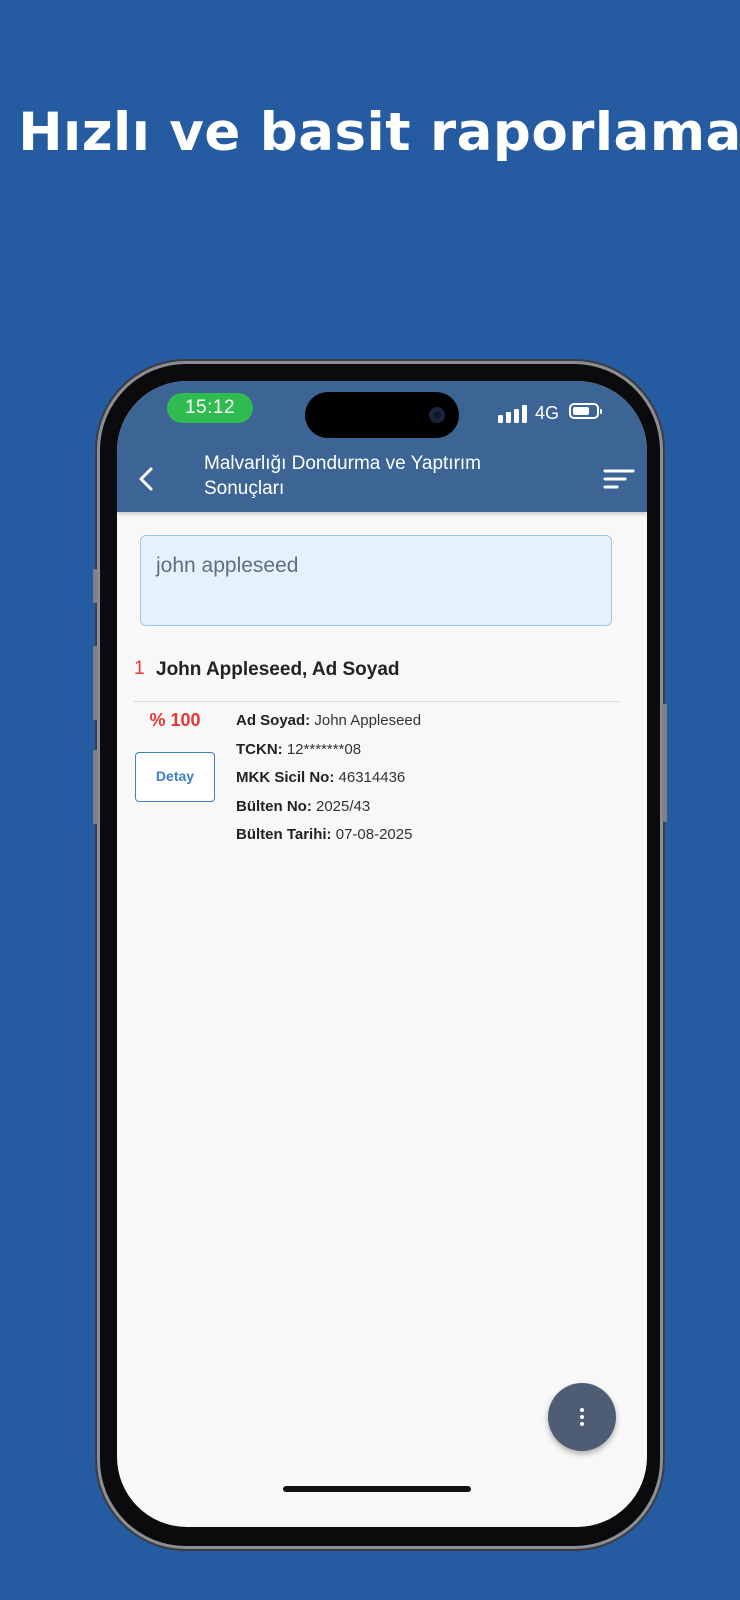  Describe the element at coordinates (513, 414) in the screenshot. I see `signal-icon` at that location.